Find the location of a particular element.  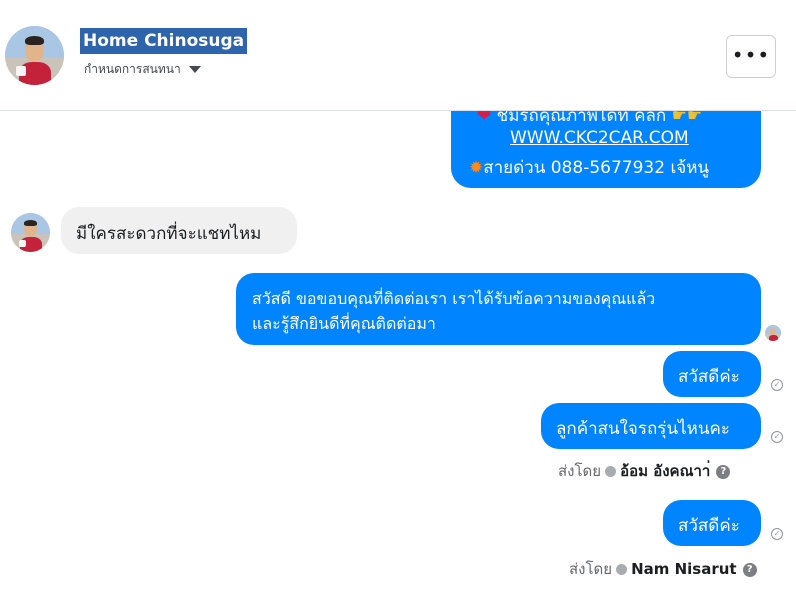

burst-icon: ✹ is located at coordinates (476, 168).